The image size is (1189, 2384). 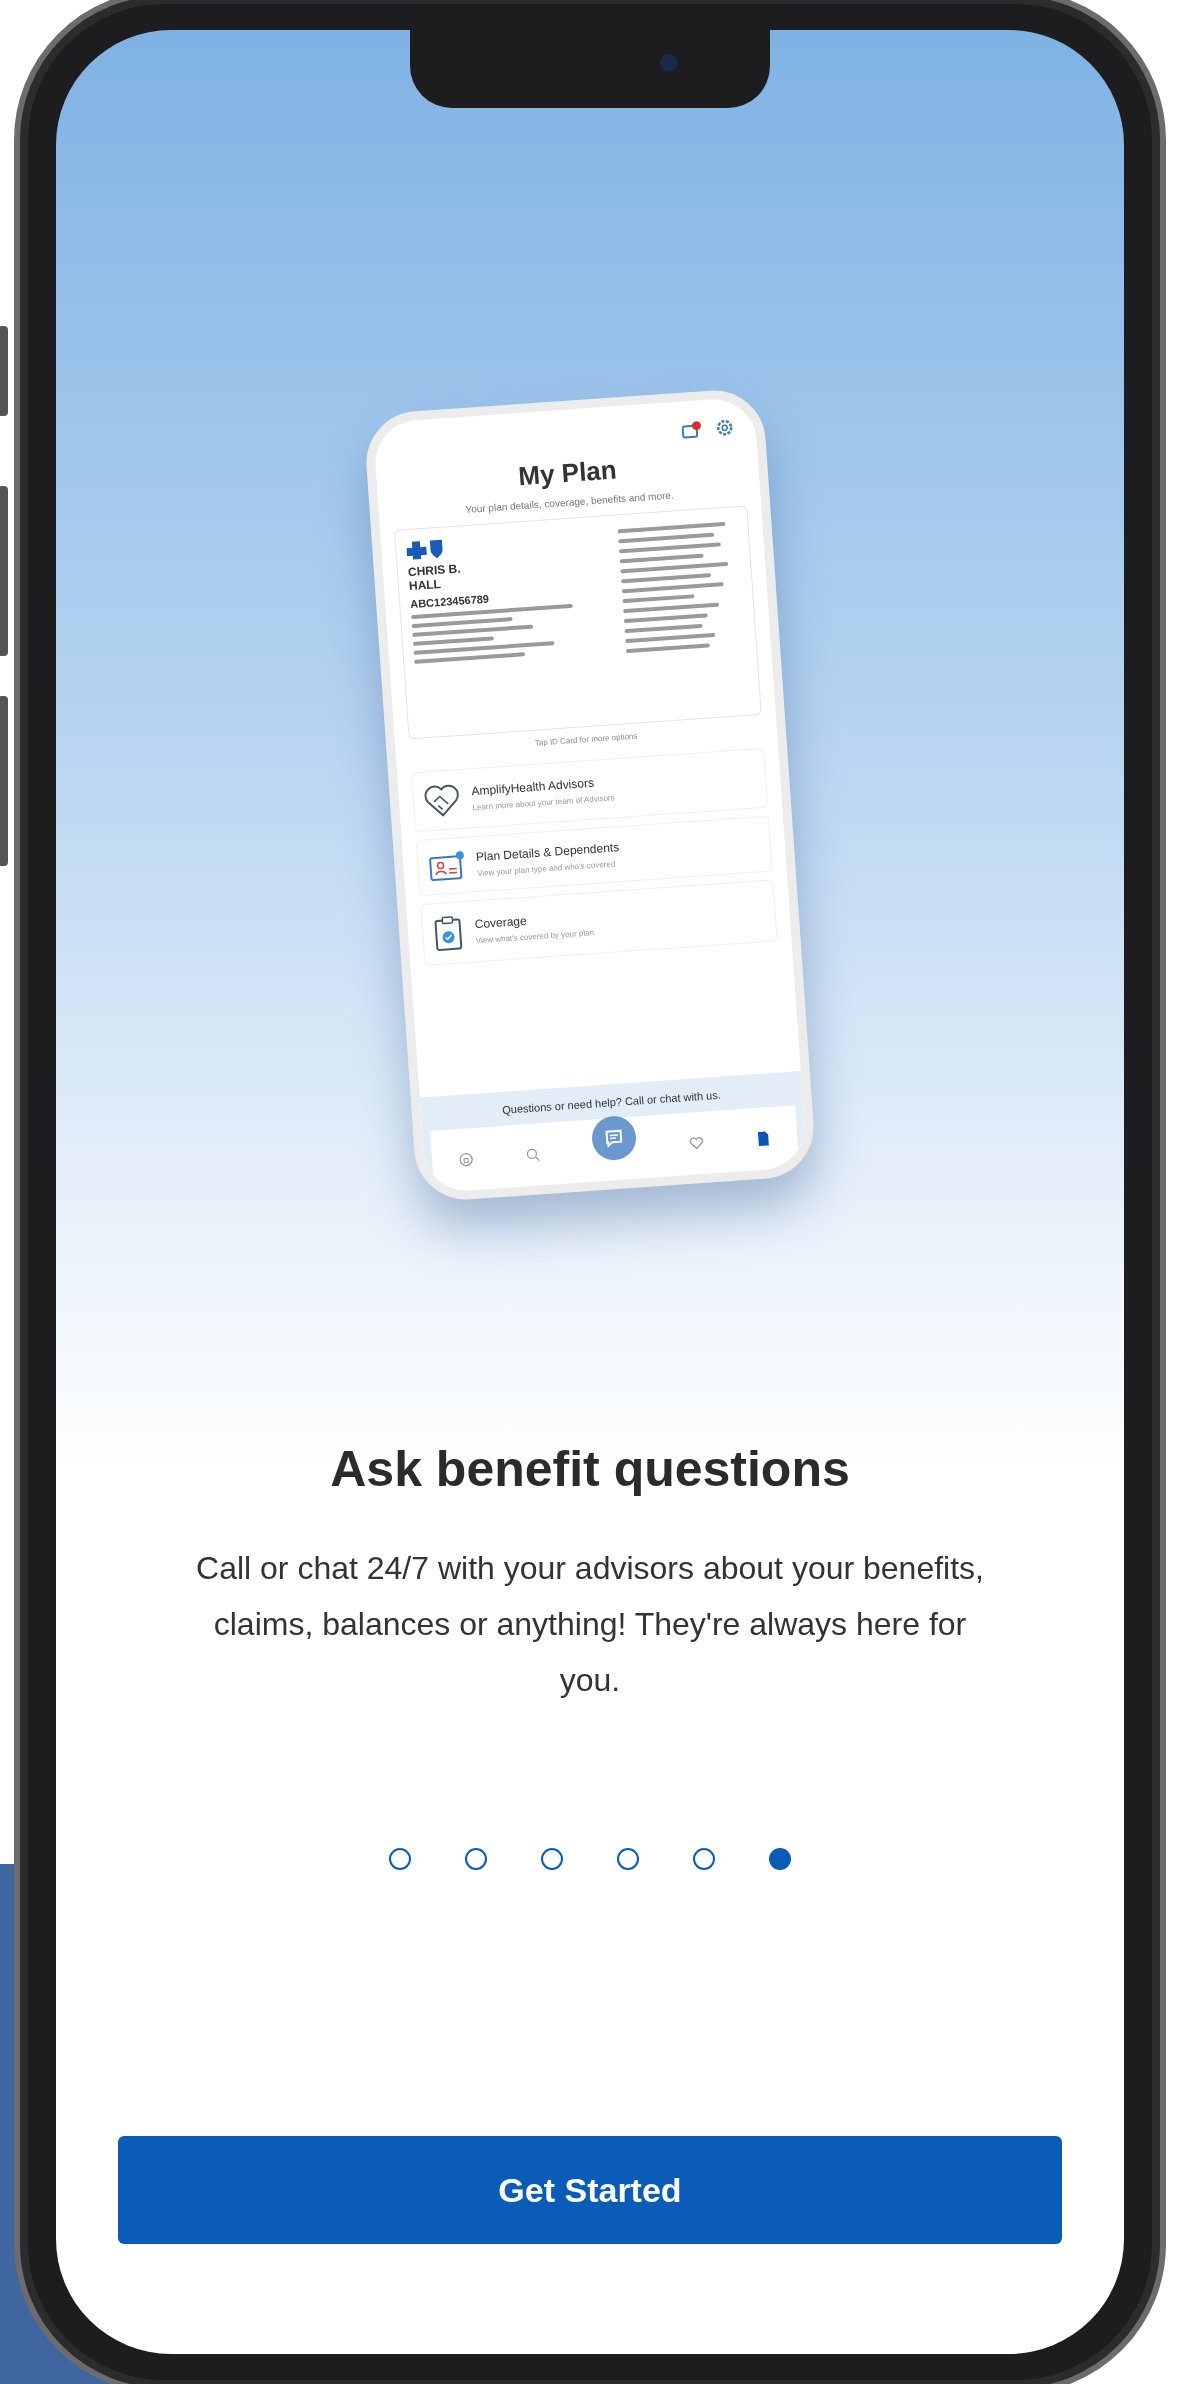 What do you see at coordinates (696, 1143) in the screenshot?
I see `heart-icon` at bounding box center [696, 1143].